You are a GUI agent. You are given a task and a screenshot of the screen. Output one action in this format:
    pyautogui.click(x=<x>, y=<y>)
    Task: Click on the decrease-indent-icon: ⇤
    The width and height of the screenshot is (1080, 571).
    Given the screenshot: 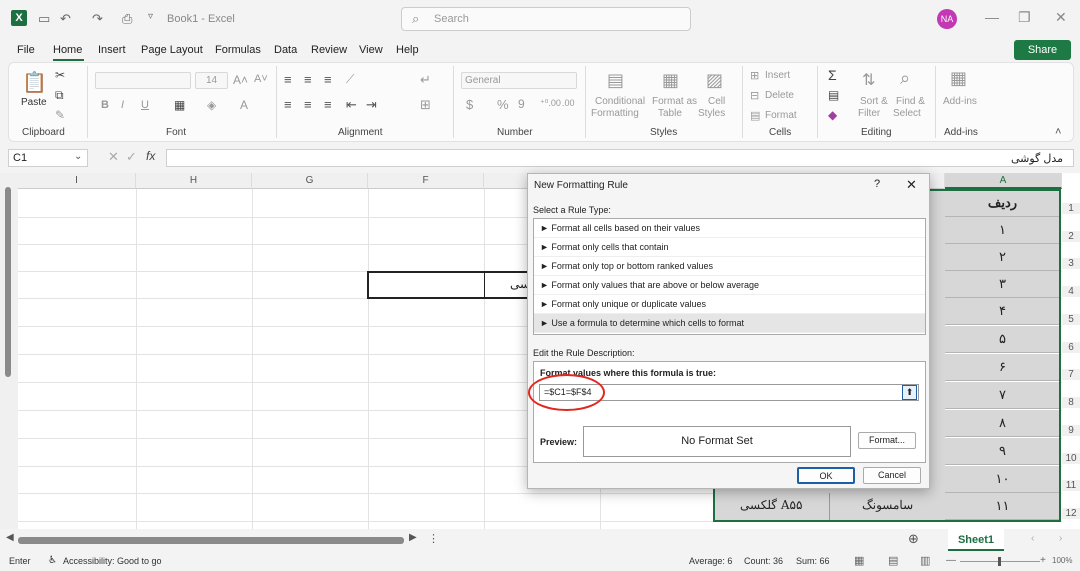 What is the action you would take?
    pyautogui.click(x=351, y=105)
    